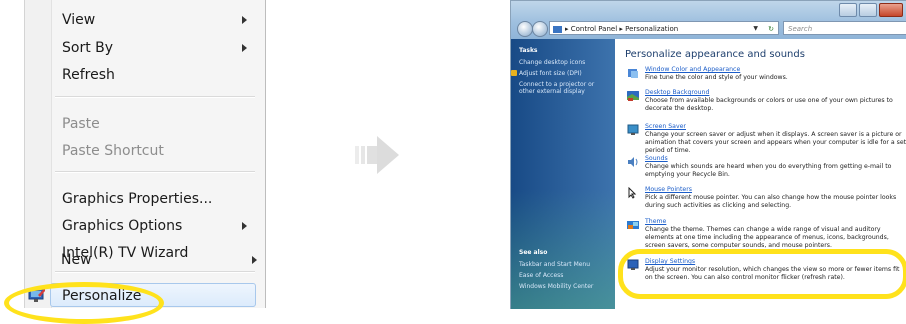  What do you see at coordinates (528, 50) in the screenshot?
I see `tasks-heading: Tasks` at bounding box center [528, 50].